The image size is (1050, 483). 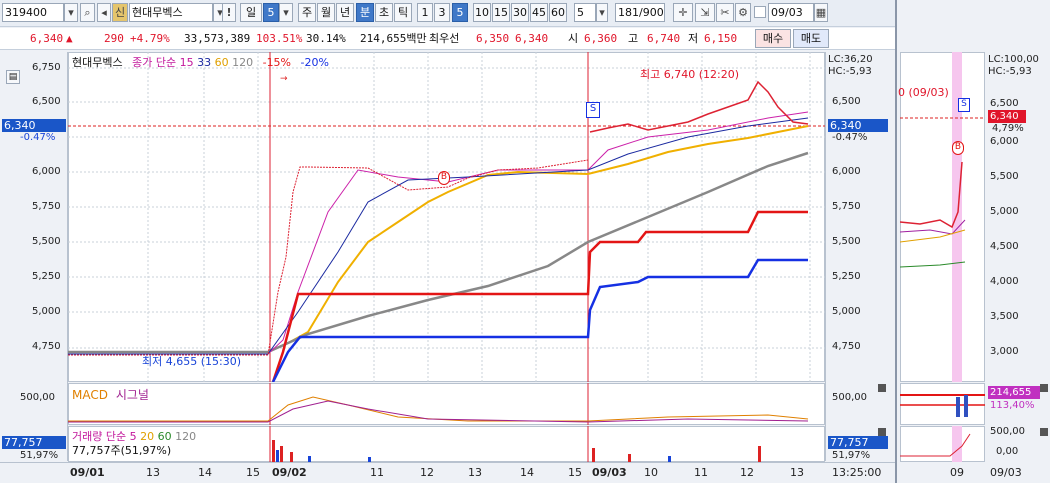 What do you see at coordinates (204, 62) in the screenshot?
I see `legend-ma33: 33` at bounding box center [204, 62].